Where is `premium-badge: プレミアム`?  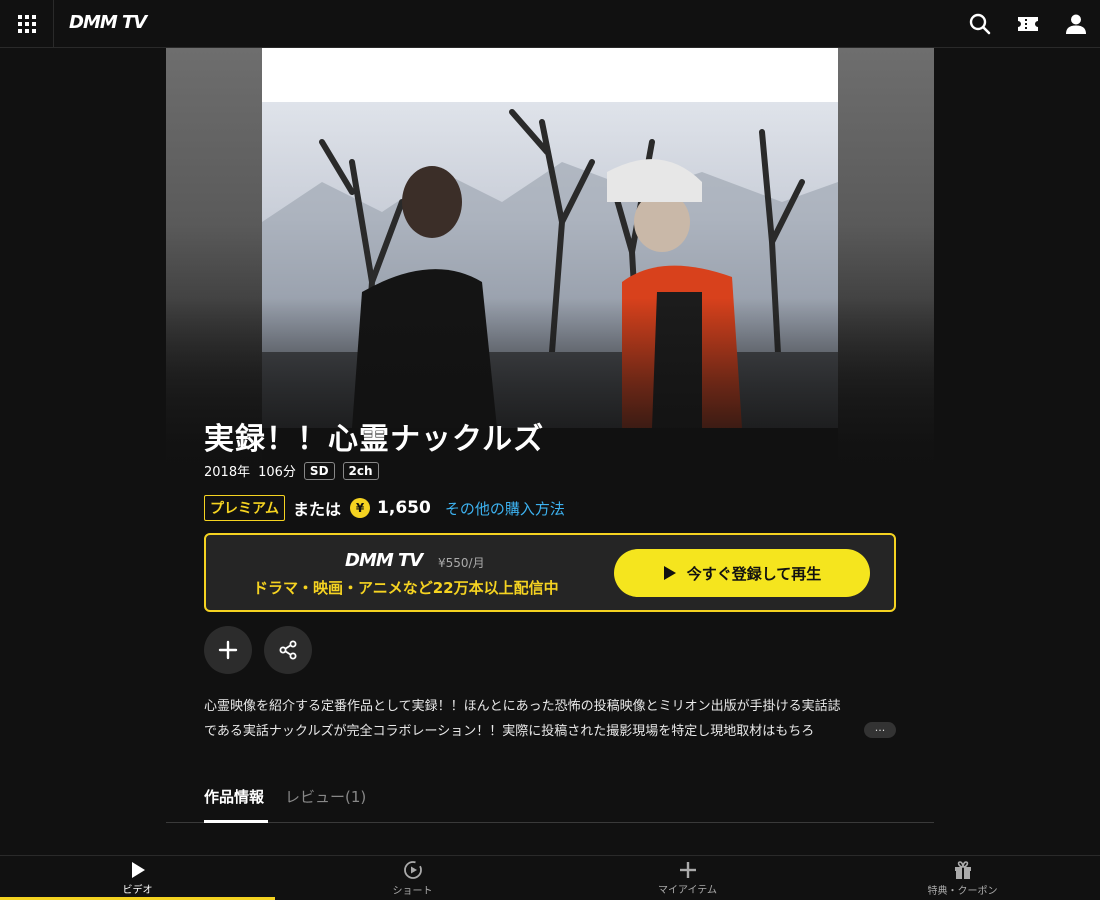
premium-badge: プレミアム is located at coordinates (245, 508).